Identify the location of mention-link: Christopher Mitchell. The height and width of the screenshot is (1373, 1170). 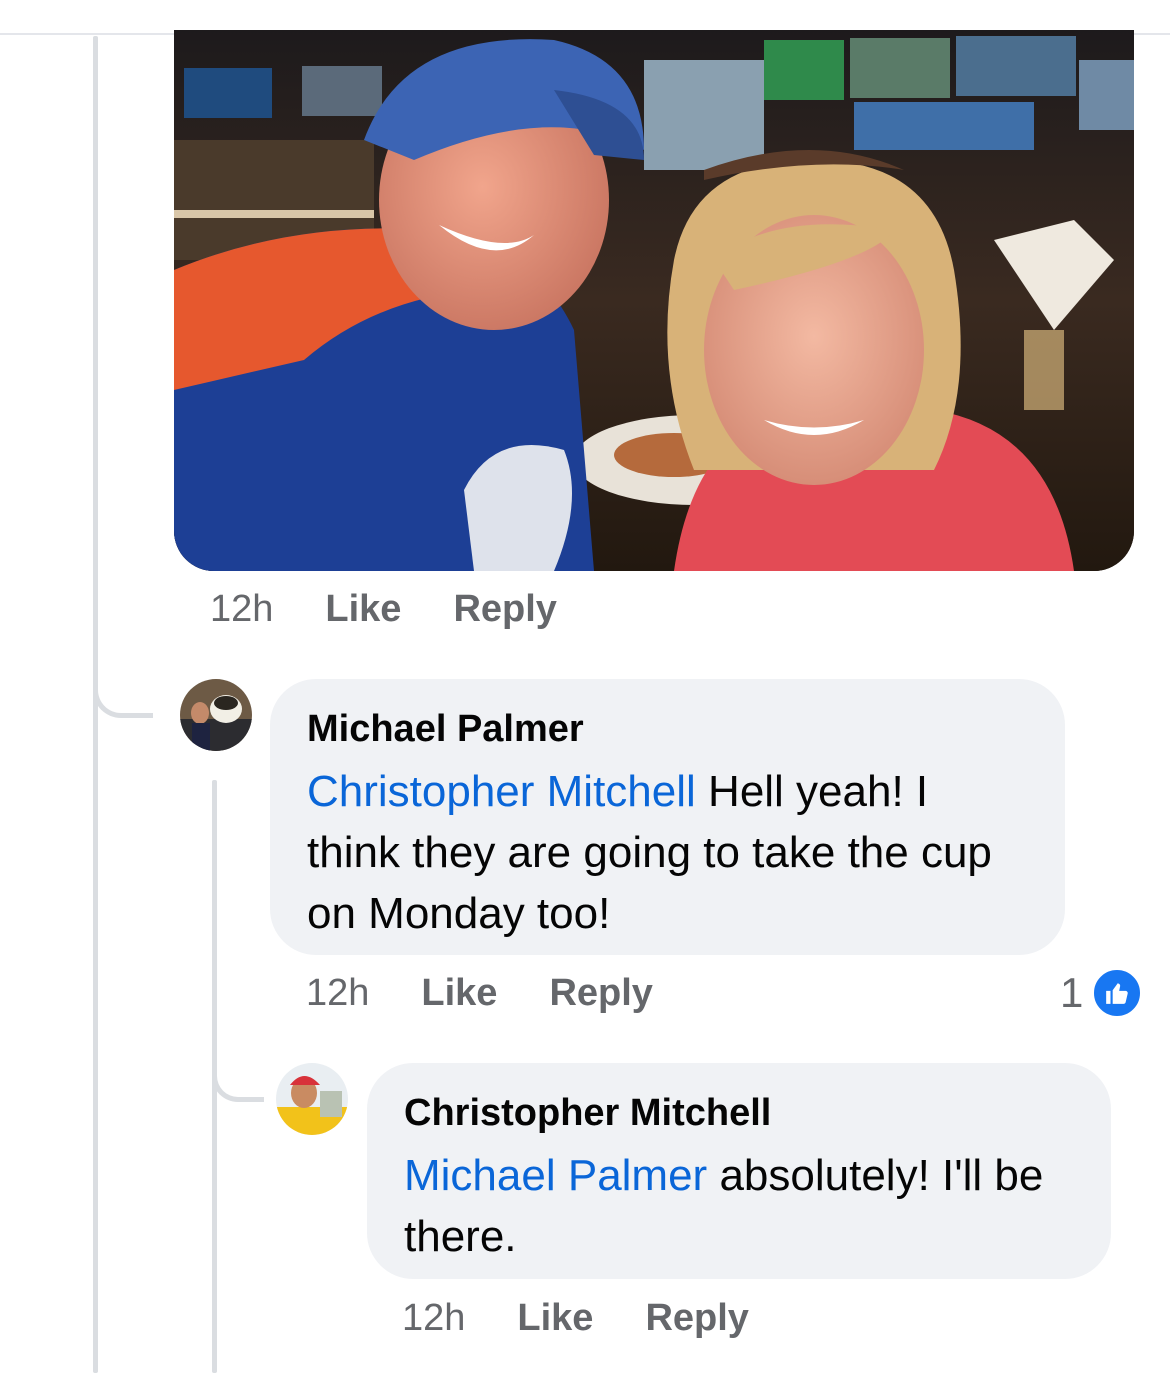
(501, 791).